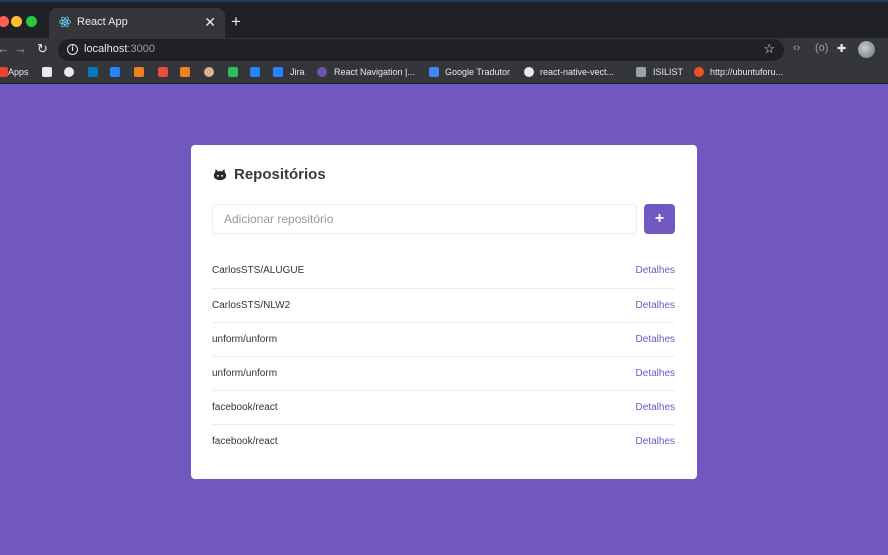 The image size is (888, 555). I want to click on ubuntu-icon, so click(699, 72).